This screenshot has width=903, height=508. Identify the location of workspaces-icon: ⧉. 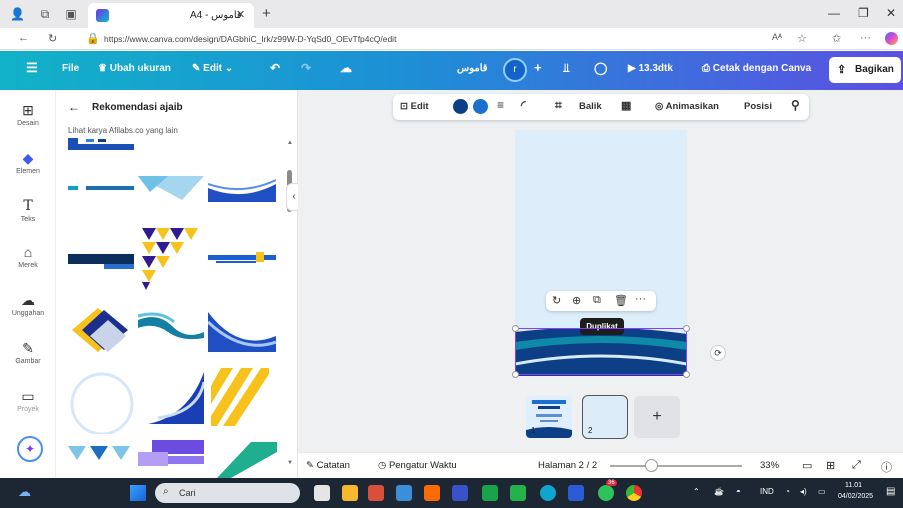
(45, 14).